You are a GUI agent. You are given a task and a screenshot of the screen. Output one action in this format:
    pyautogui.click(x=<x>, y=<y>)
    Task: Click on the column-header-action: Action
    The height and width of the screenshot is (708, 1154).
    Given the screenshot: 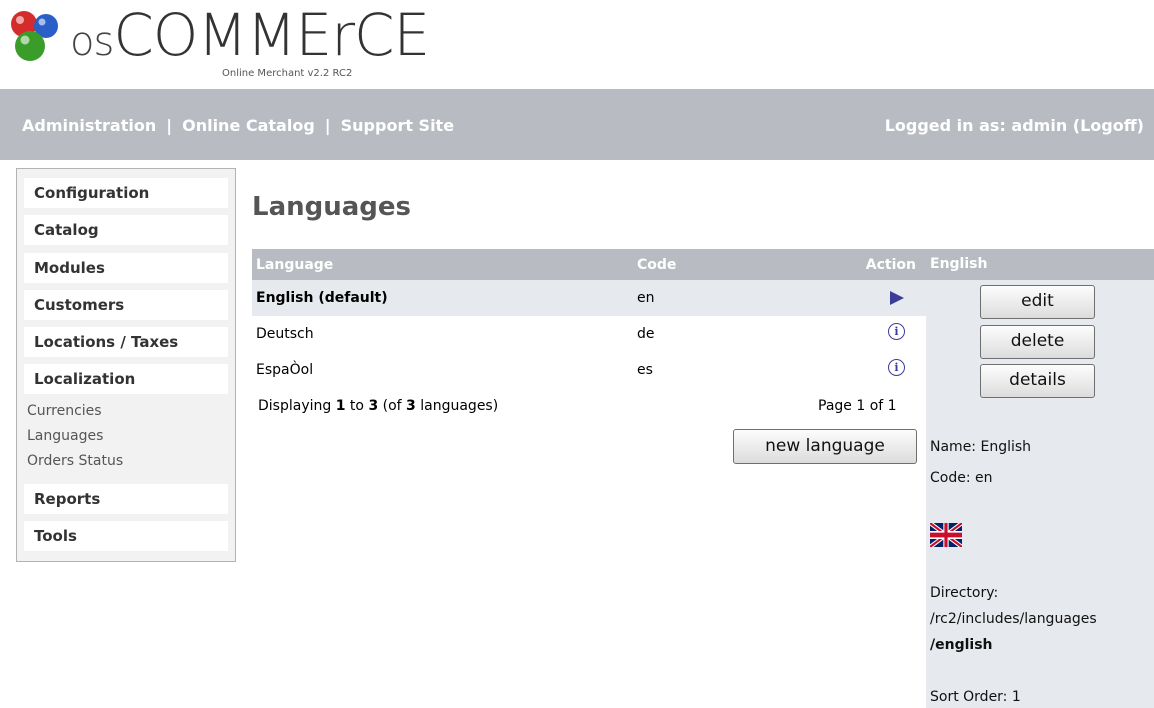 What is the action you would take?
    pyautogui.click(x=890, y=265)
    